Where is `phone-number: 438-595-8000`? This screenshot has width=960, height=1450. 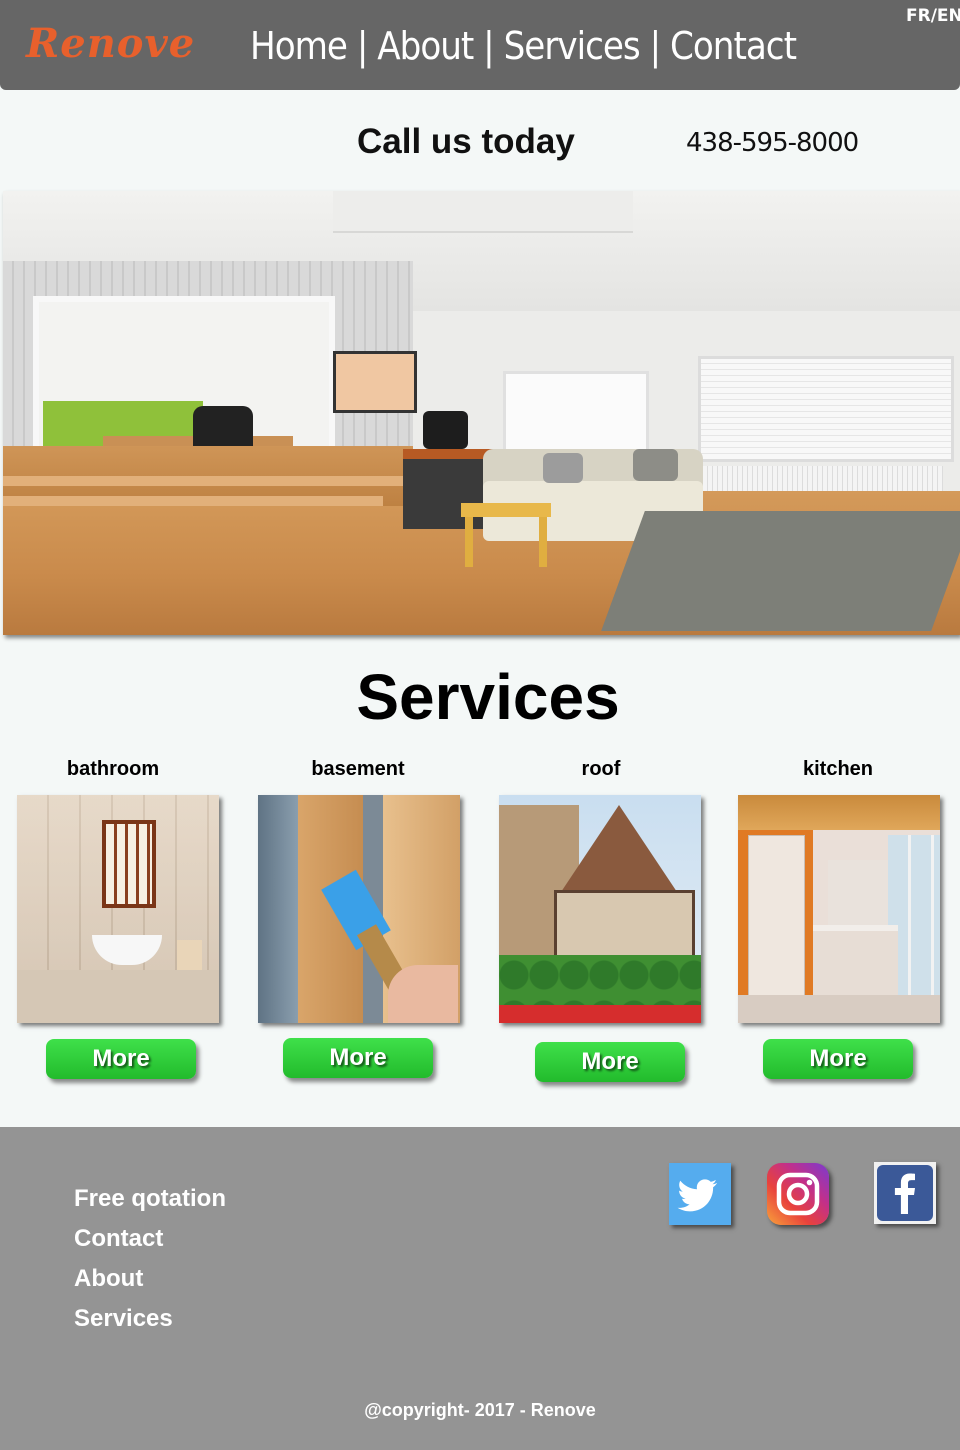 phone-number: 438-595-8000 is located at coordinates (772, 143).